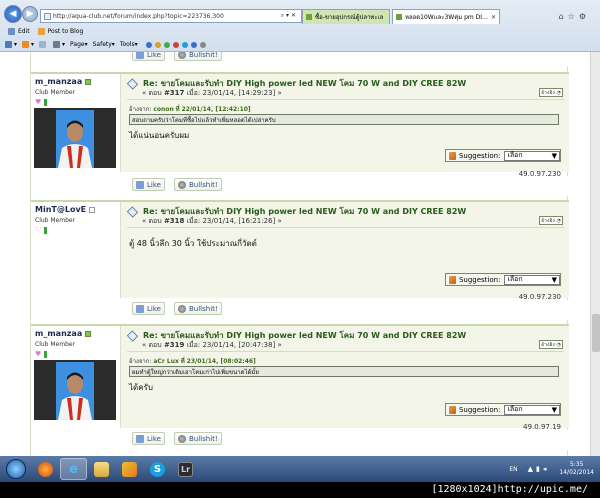 This screenshot has height=498, width=600. What do you see at coordinates (300, 469) in the screenshot?
I see `taskbar: e S Lr EN ▲▮◂ 5:35 14/02/2014` at bounding box center [300, 469].